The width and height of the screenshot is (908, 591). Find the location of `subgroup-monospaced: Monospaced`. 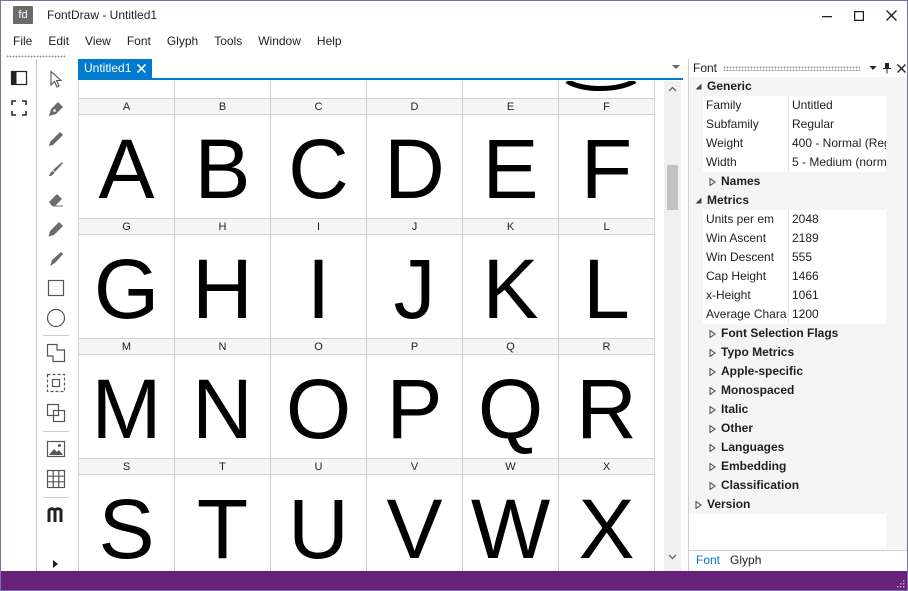

subgroup-monospaced: Monospaced is located at coordinates (798, 390).